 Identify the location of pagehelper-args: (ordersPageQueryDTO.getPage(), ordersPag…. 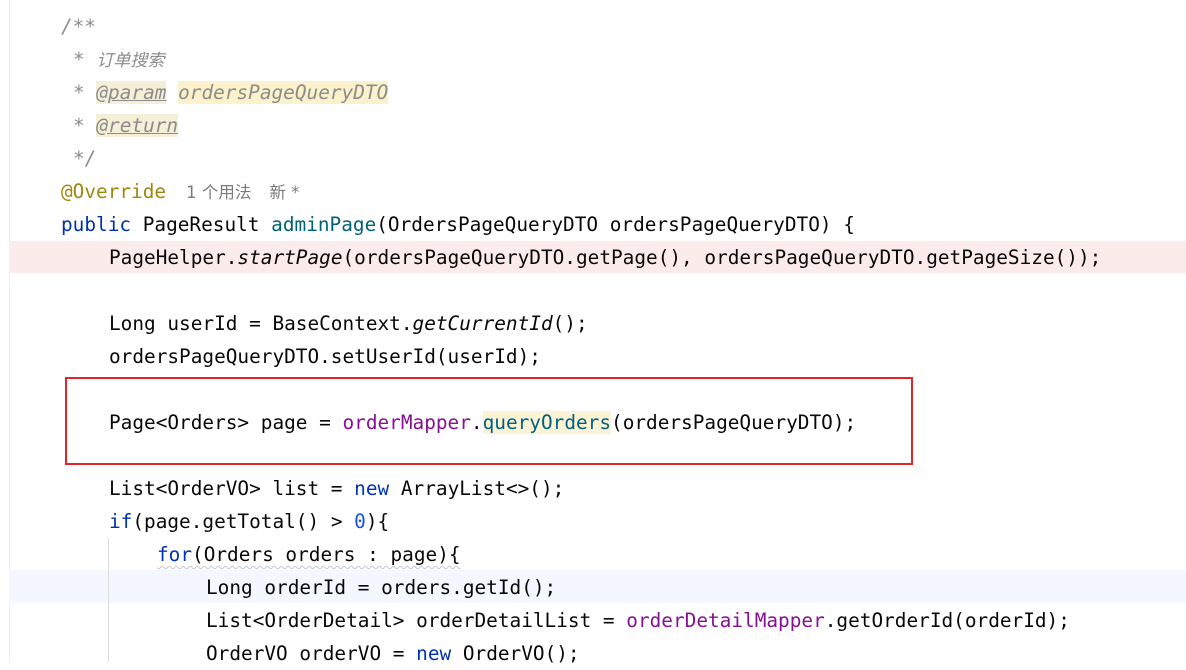
(722, 257).